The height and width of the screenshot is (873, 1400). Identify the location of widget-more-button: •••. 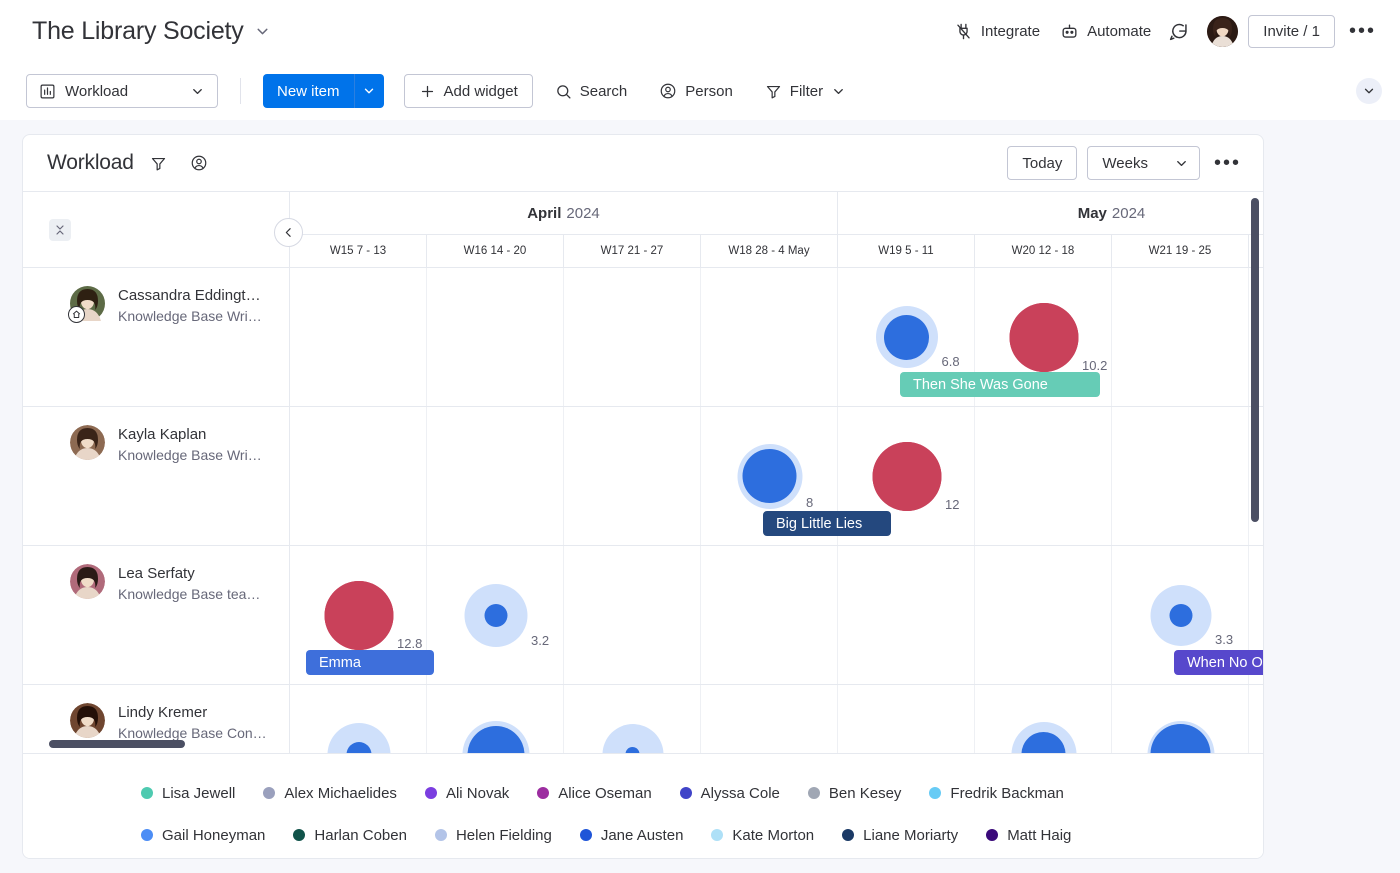
(1227, 163).